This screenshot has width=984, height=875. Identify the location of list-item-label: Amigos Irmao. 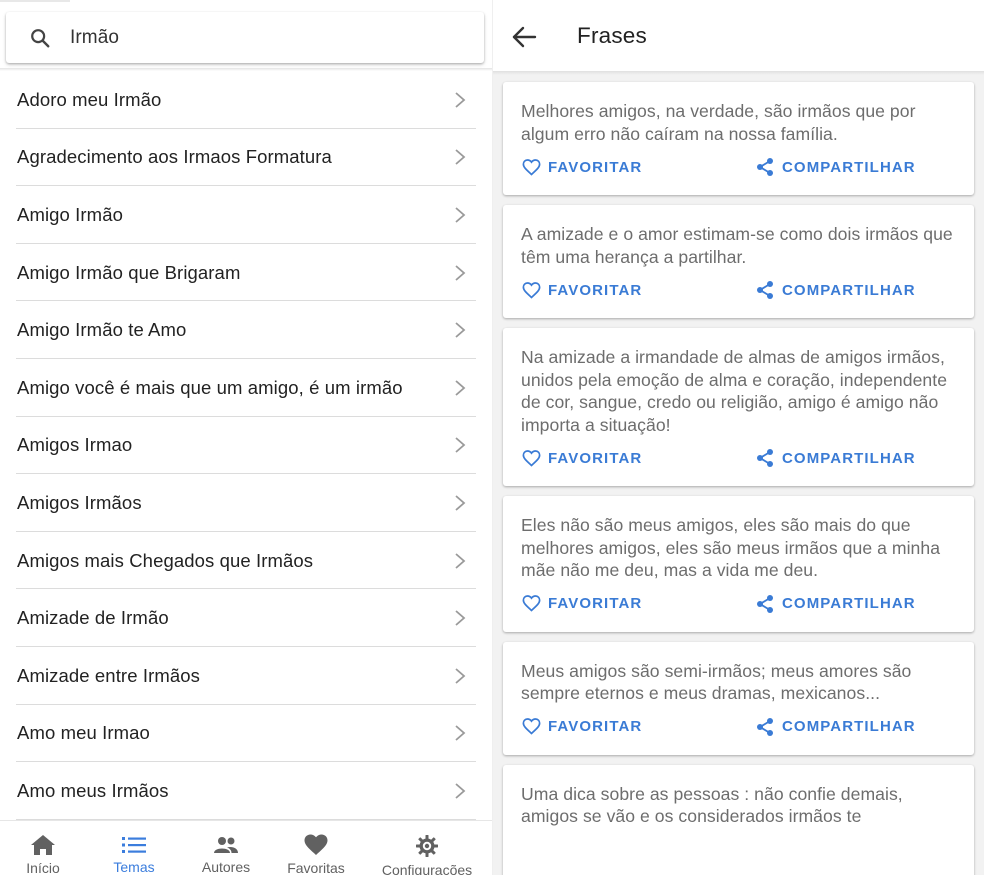
(75, 445).